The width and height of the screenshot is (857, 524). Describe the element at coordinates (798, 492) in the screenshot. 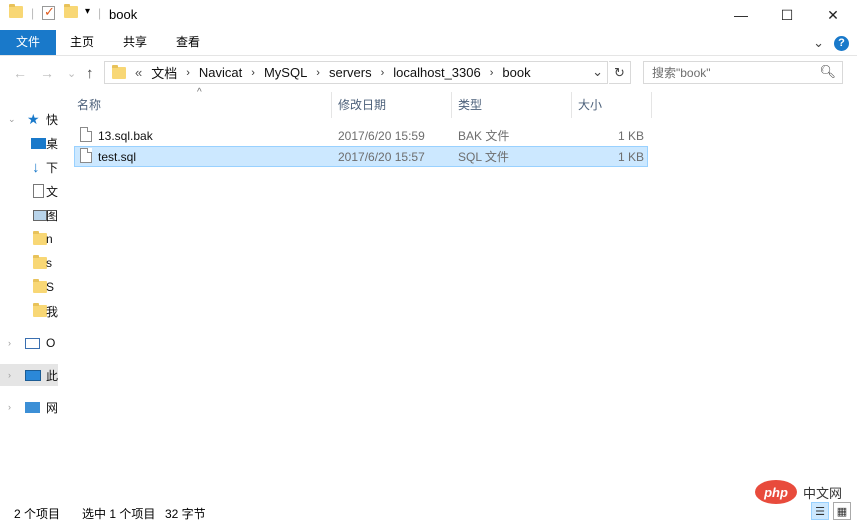

I see `watermark: php 中文网` at that location.